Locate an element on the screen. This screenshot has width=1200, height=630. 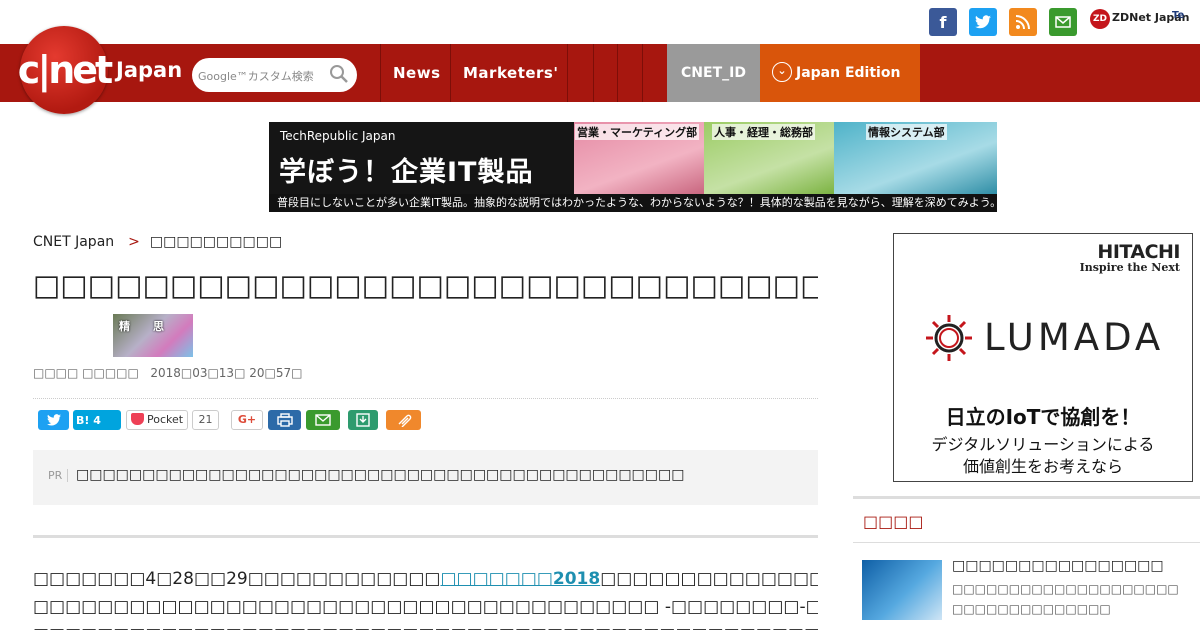
article-date: 2018□03□13□ 20□57□ is located at coordinates (226, 373).